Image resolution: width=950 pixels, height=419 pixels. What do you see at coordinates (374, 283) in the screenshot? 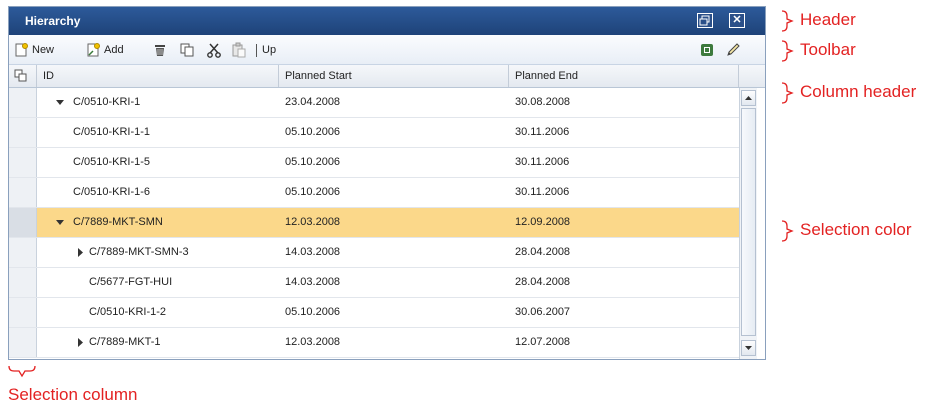
I see `table-row: C/5677-FGT-HUI 14.03.2008 28.04.2008` at bounding box center [374, 283].